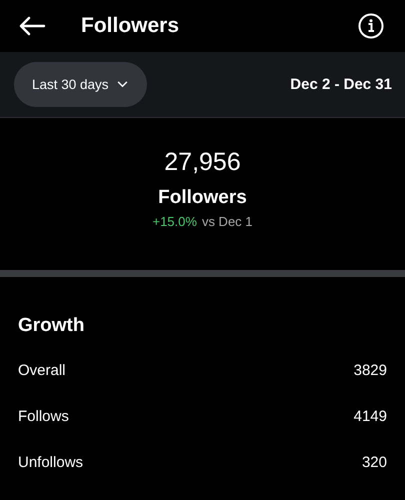 The width and height of the screenshot is (405, 500). I want to click on date-range-dropdown: Last 30 days, so click(80, 84).